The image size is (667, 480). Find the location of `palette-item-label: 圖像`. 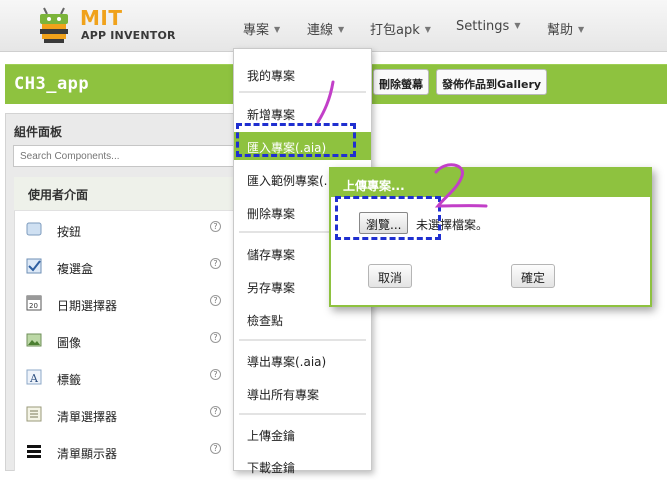

palette-item-label: 圖像 is located at coordinates (69, 343).